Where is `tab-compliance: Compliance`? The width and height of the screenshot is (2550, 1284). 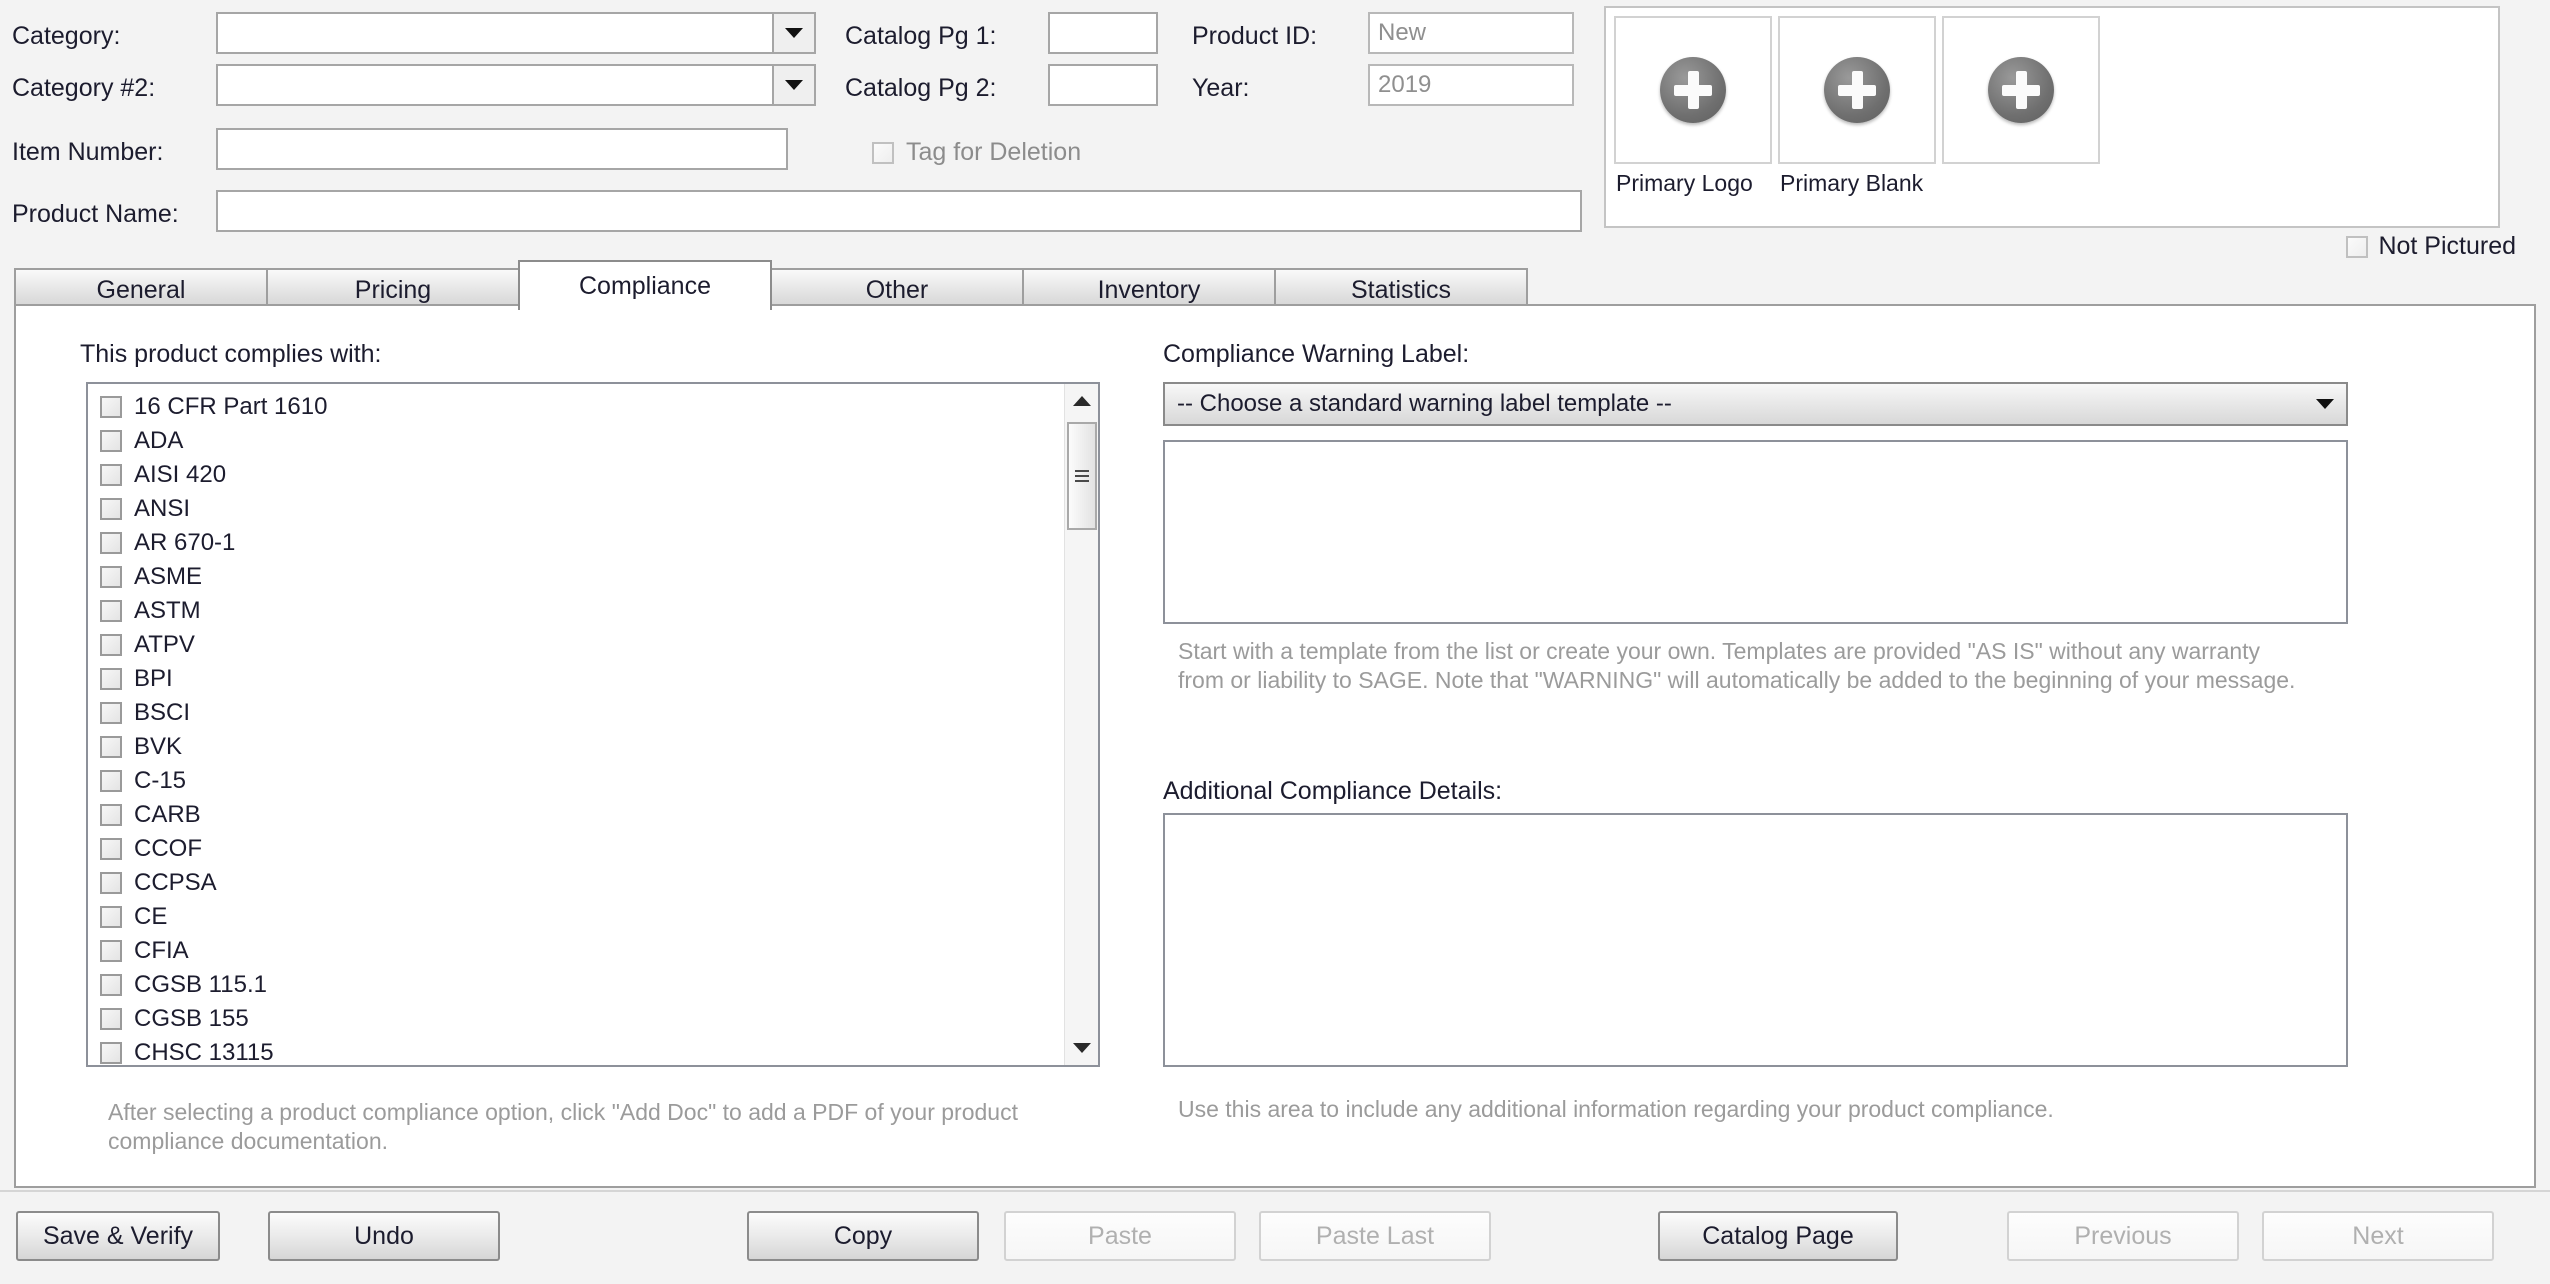 tab-compliance: Compliance is located at coordinates (645, 285).